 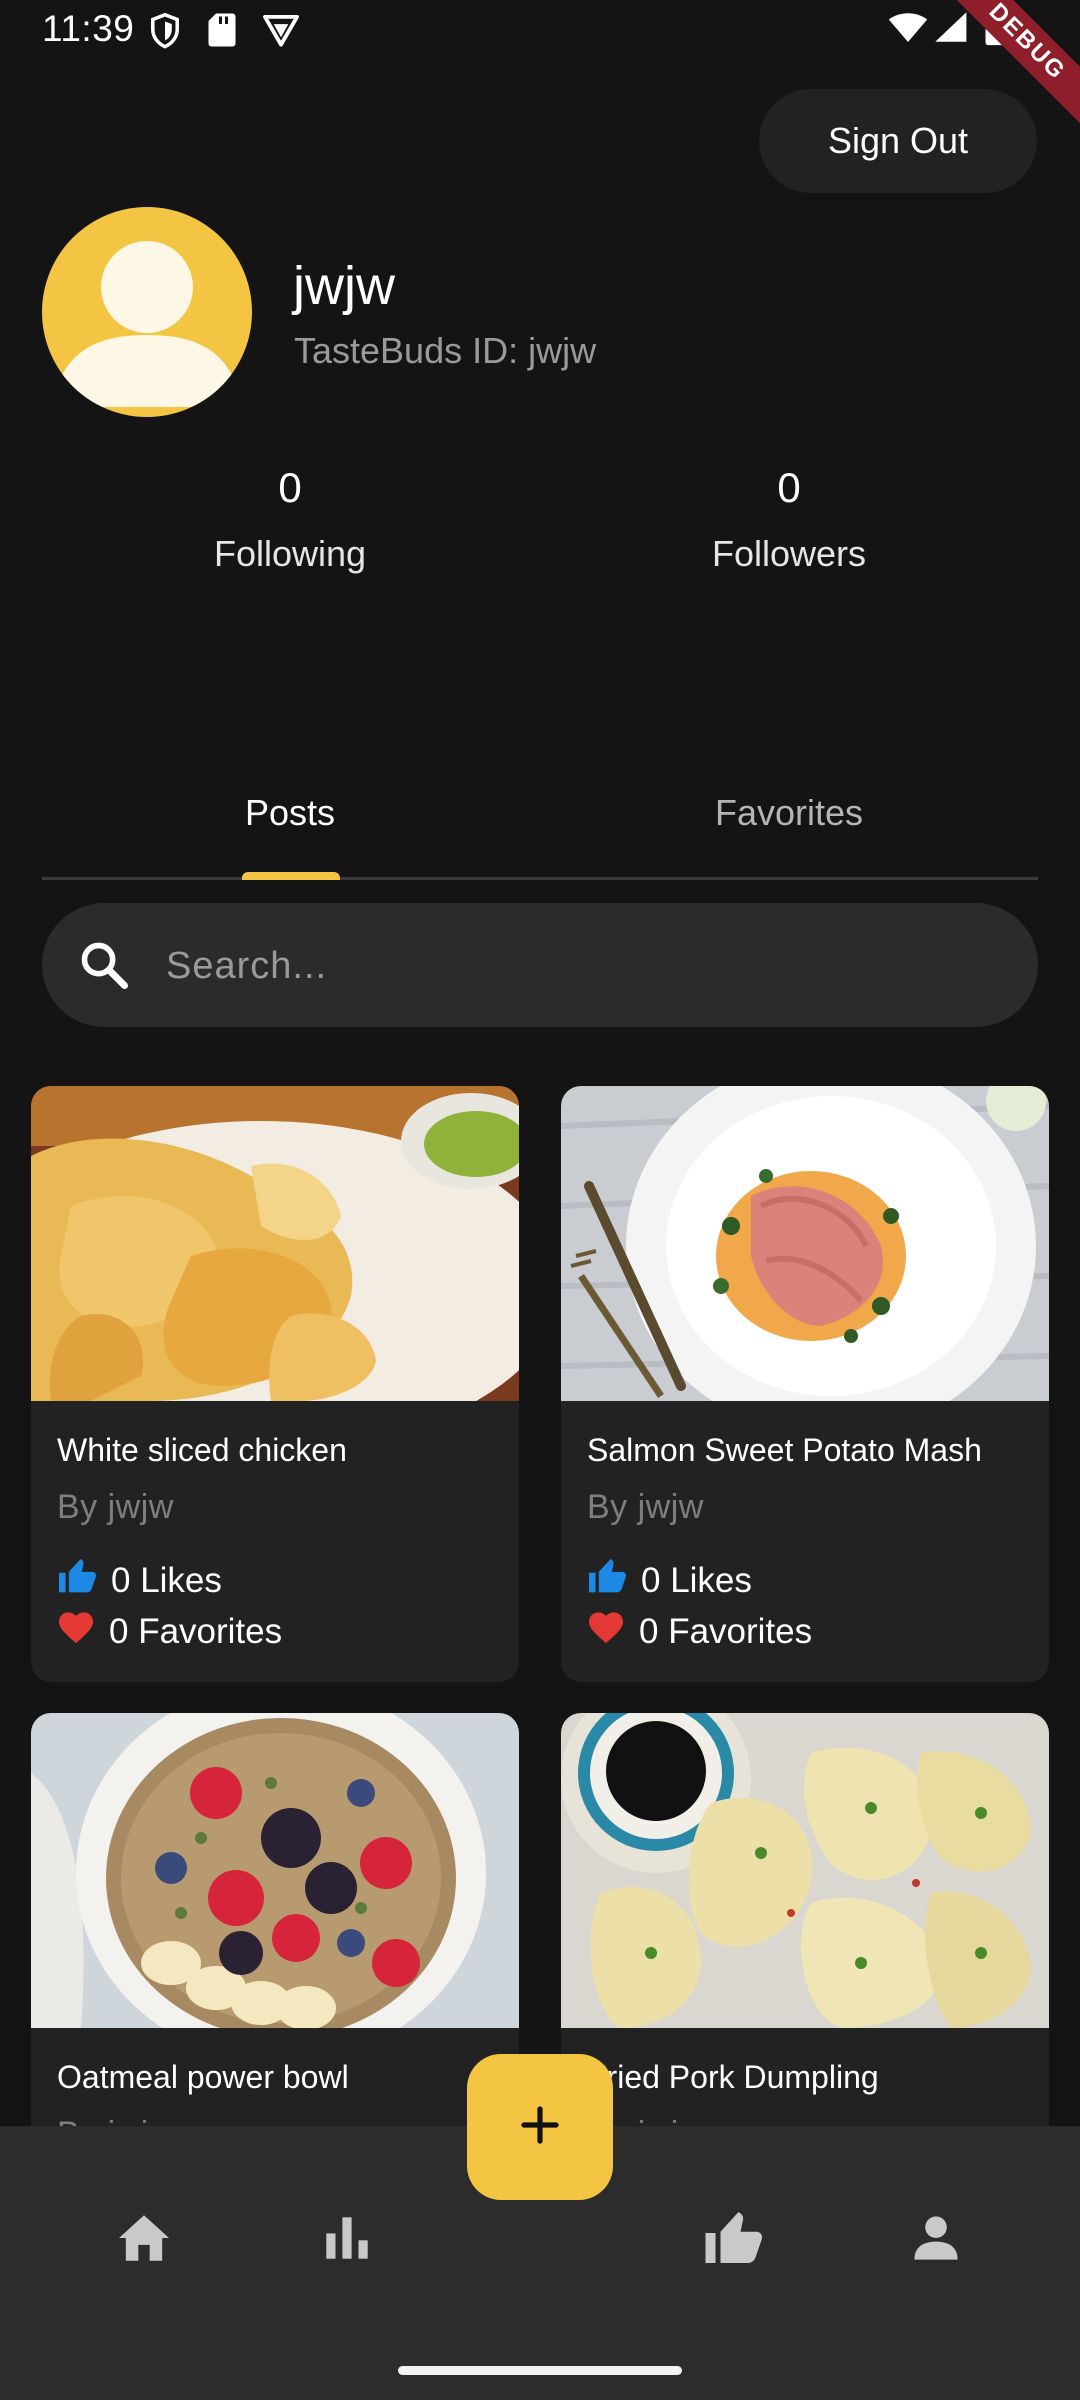 I want to click on search-bar, so click(x=540, y=966).